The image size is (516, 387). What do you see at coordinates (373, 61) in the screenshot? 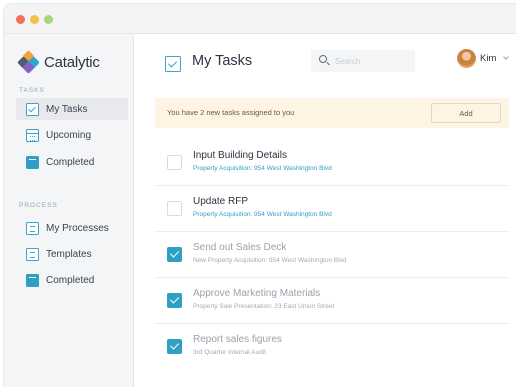
I see `search-input` at bounding box center [373, 61].